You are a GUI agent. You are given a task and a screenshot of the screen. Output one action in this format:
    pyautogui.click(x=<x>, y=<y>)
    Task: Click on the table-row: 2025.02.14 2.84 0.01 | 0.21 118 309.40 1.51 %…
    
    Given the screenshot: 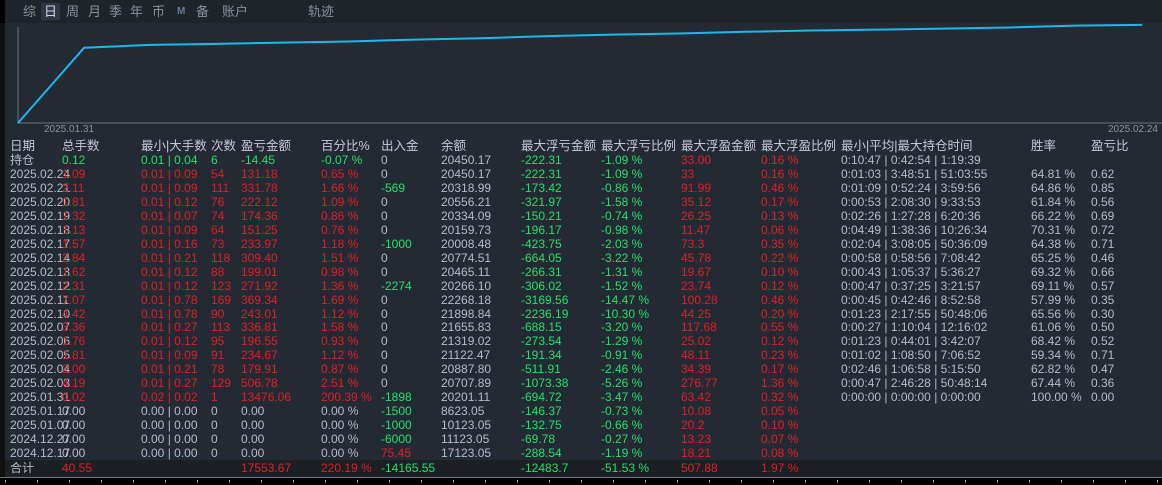 What is the action you would take?
    pyautogui.click(x=583, y=258)
    